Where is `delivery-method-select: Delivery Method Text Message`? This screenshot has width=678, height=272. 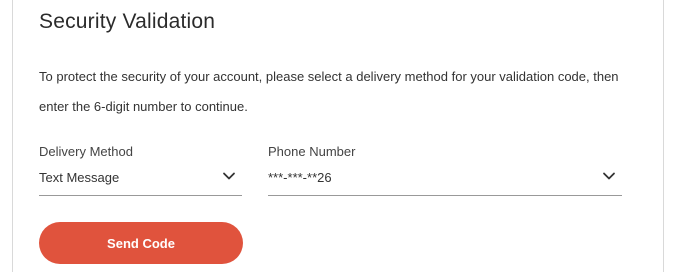 delivery-method-select: Delivery Method Text Message is located at coordinates (140, 170).